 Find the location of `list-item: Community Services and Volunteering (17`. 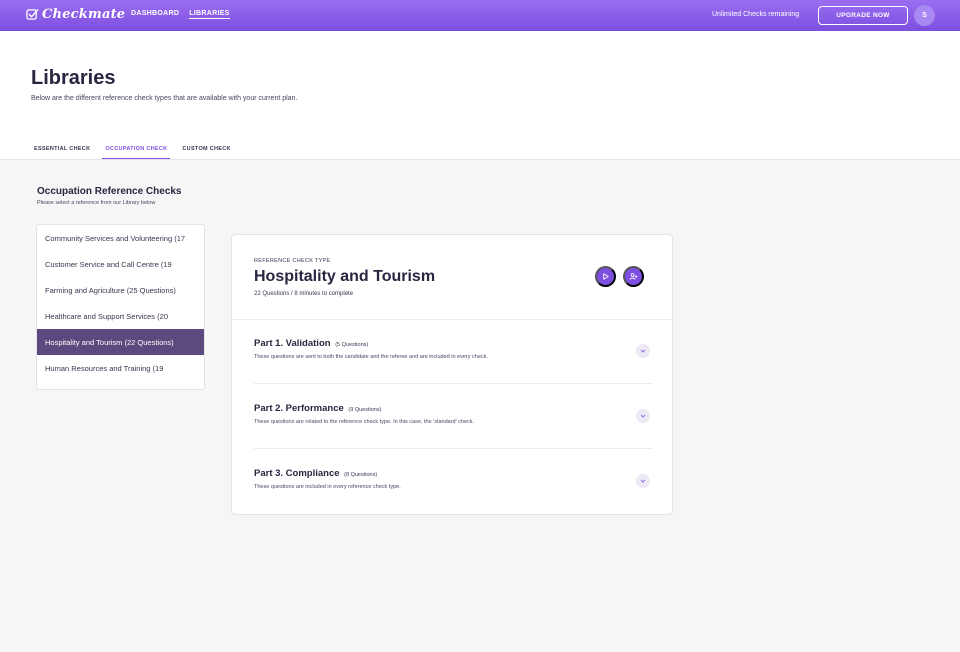

list-item: Community Services and Volunteering (17 is located at coordinates (120, 238).